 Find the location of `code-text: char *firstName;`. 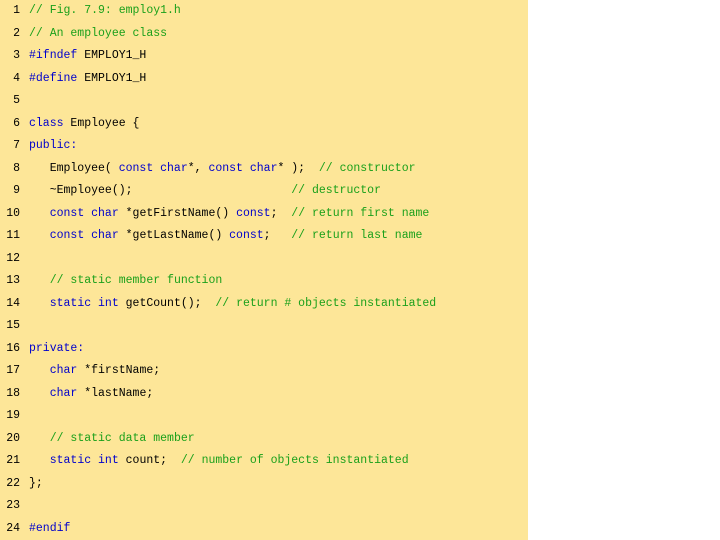

code-text: char *firstName; is located at coordinates (94, 371).